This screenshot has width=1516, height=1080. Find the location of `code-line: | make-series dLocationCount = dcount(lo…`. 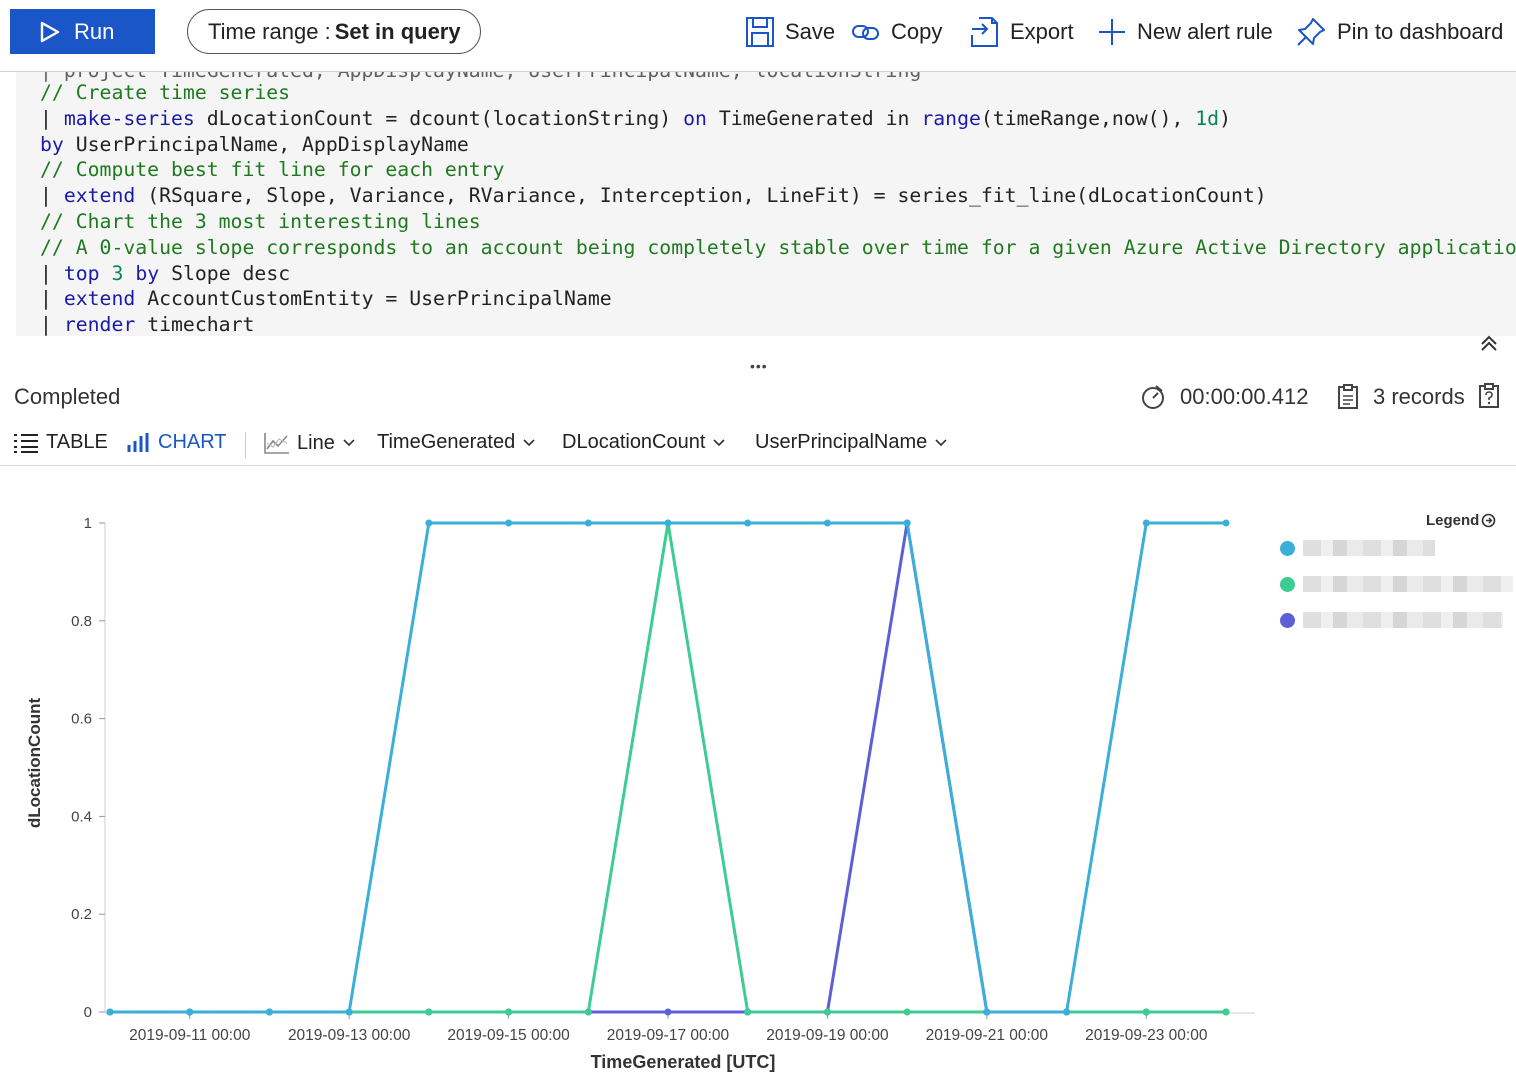

code-line: | make-series dLocationCount = dcount(lo… is located at coordinates (635, 118).